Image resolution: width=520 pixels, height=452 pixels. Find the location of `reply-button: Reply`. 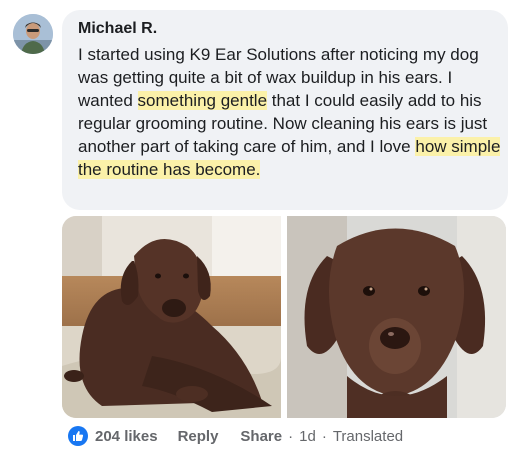

reply-button: Reply is located at coordinates (198, 436).